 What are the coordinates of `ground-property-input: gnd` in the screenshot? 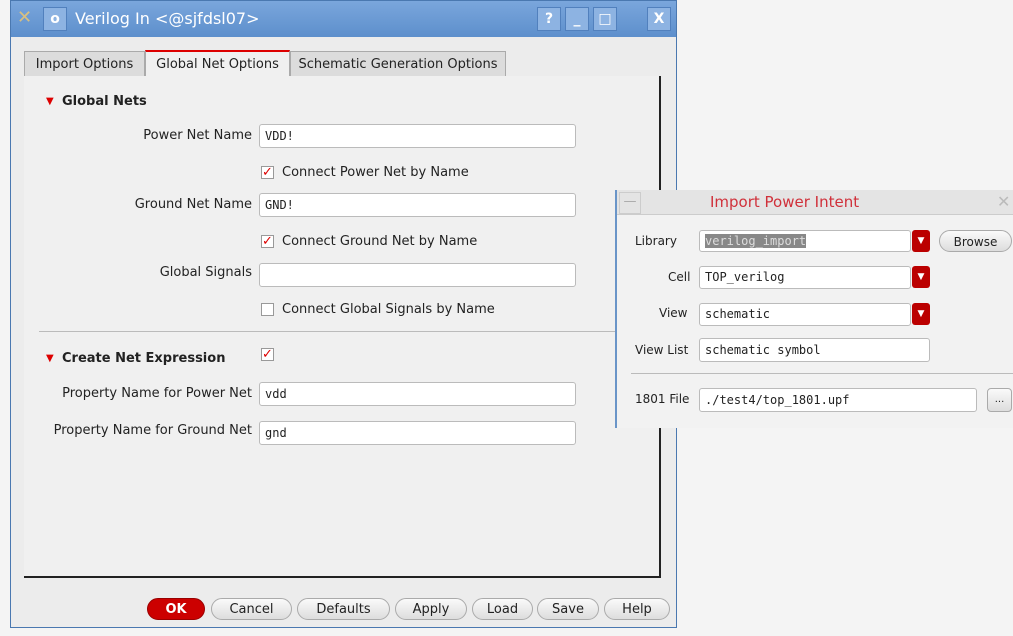 It's located at (417, 433).